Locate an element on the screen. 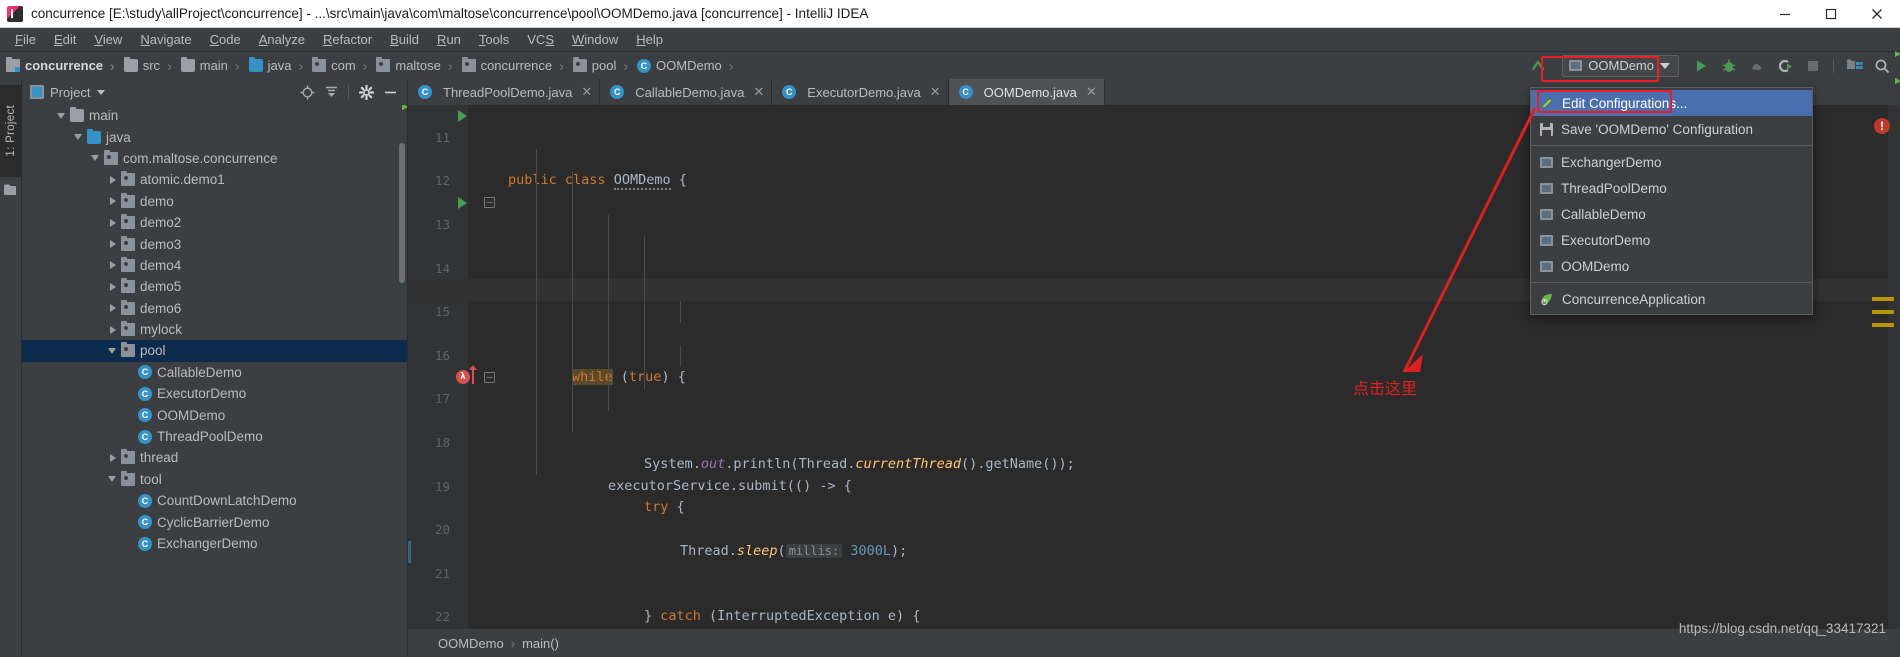 The height and width of the screenshot is (657, 1900). lambda-gutter-icon: λ is located at coordinates (463, 376).